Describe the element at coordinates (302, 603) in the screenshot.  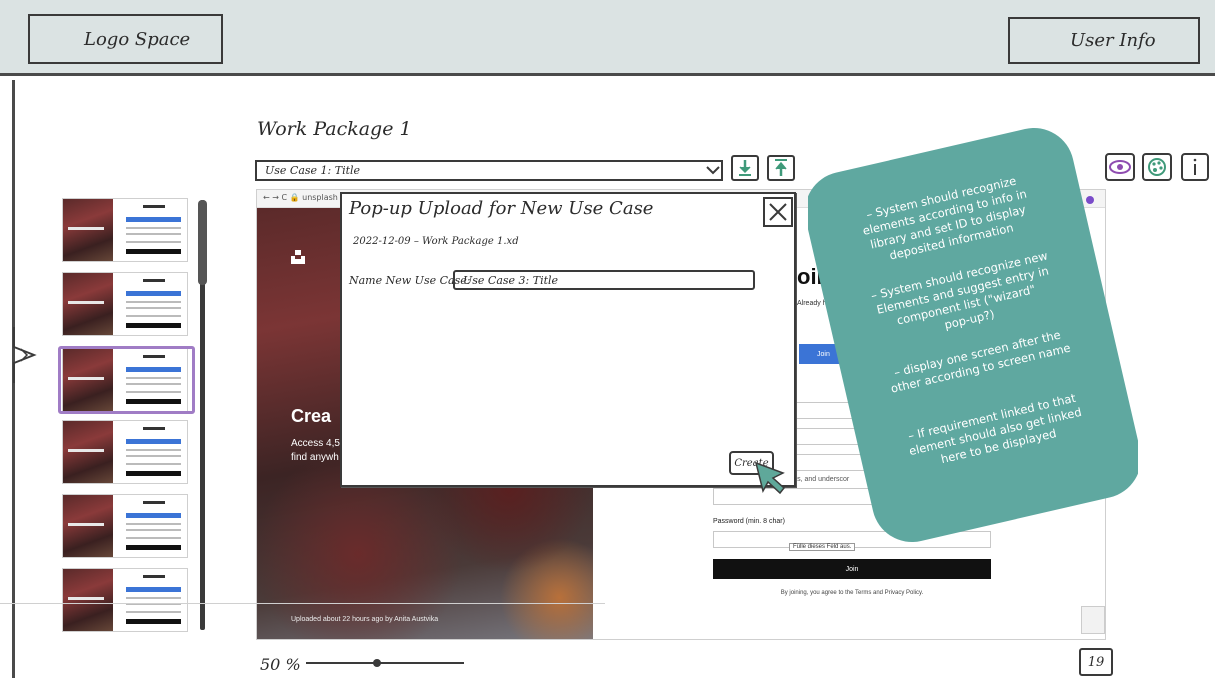
I see `divider` at that location.